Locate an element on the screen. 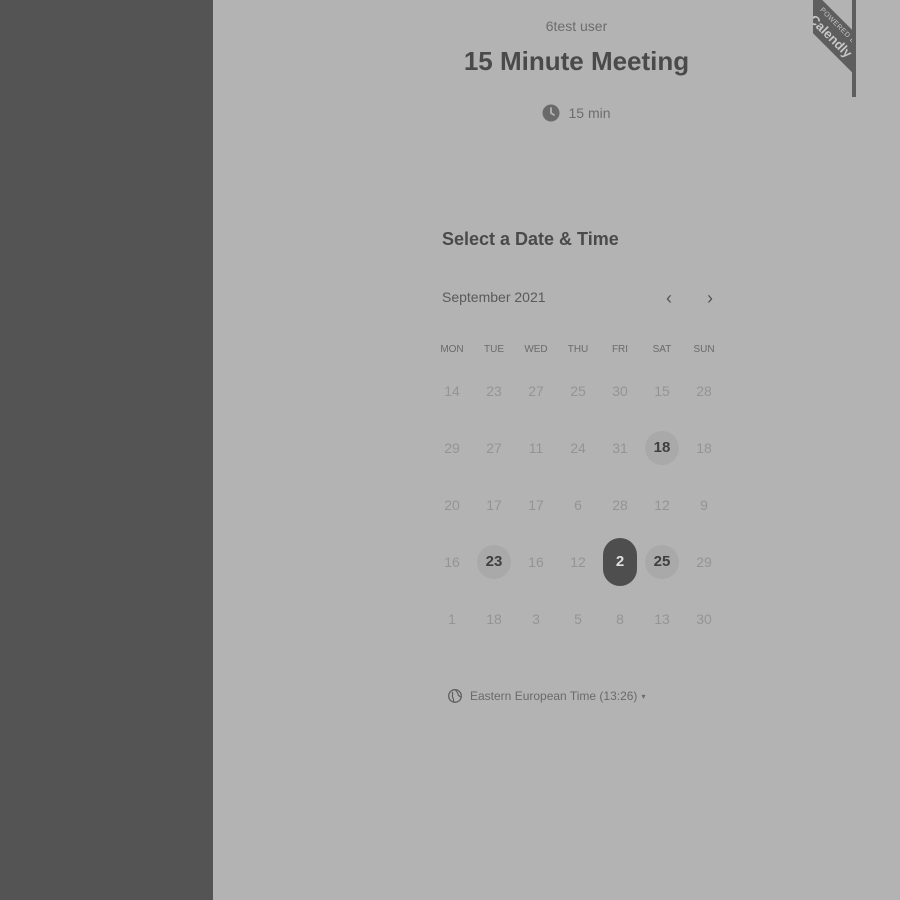  day-cell: 20 is located at coordinates (452, 504).